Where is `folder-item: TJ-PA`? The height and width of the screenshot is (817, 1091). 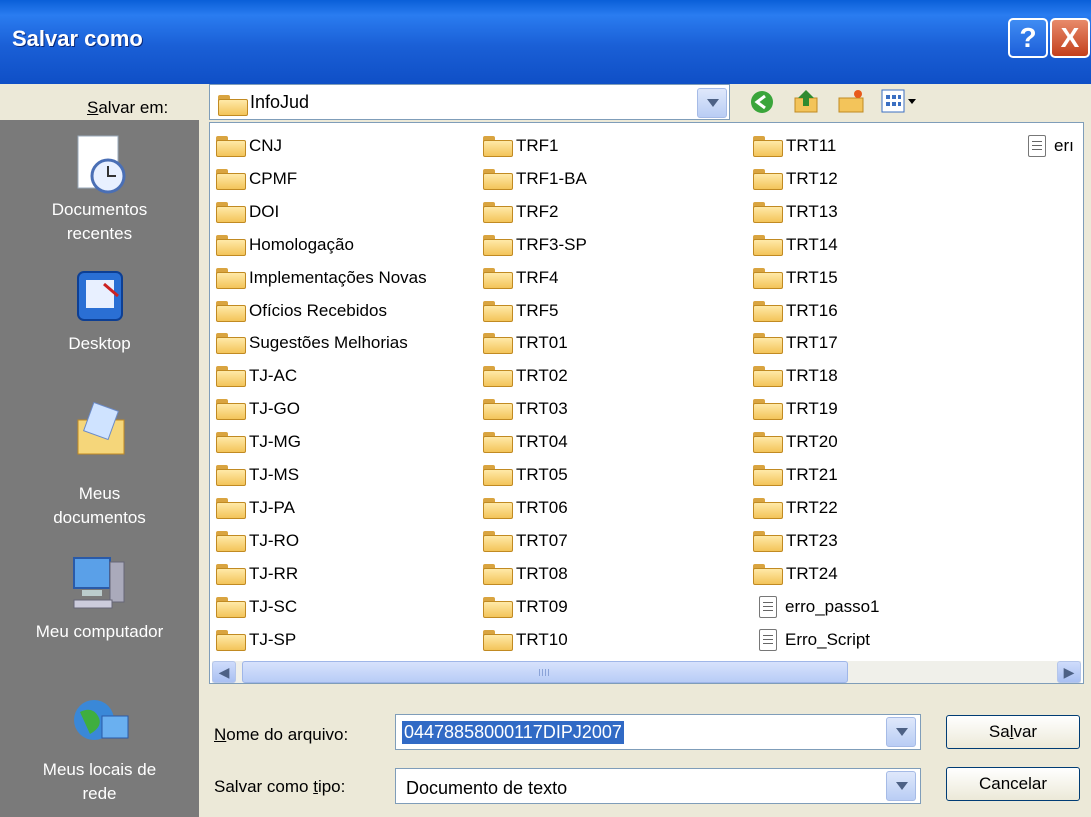 folder-item: TJ-PA is located at coordinates (255, 508).